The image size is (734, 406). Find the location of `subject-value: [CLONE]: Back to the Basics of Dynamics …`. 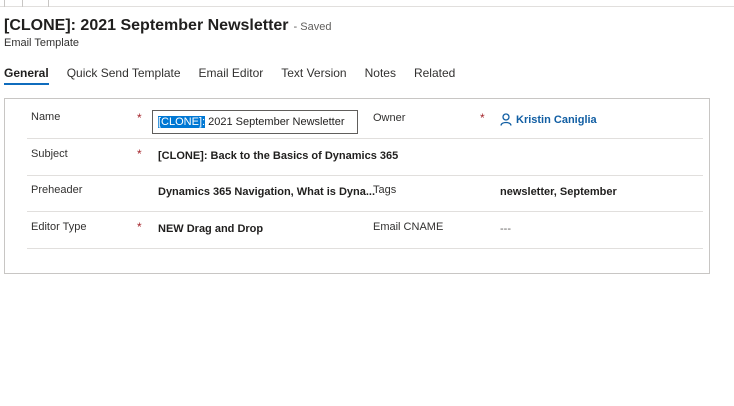

subject-value: [CLONE]: Back to the Basics of Dynamics … is located at coordinates (278, 156).